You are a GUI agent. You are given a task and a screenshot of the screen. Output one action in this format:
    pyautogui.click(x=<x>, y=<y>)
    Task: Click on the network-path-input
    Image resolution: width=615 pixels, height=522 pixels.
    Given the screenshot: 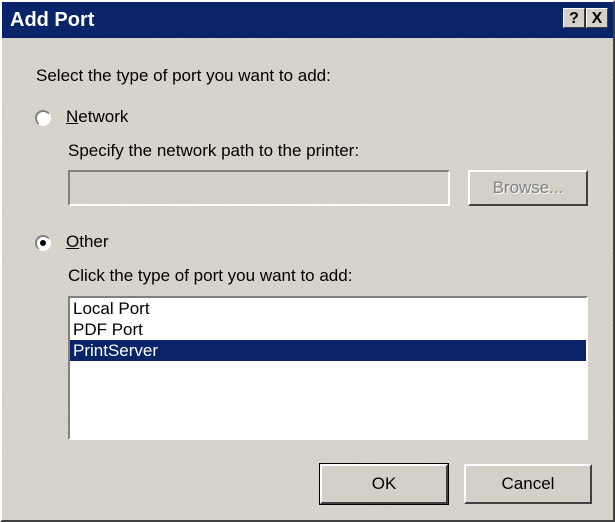 What is the action you would take?
    pyautogui.click(x=259, y=188)
    